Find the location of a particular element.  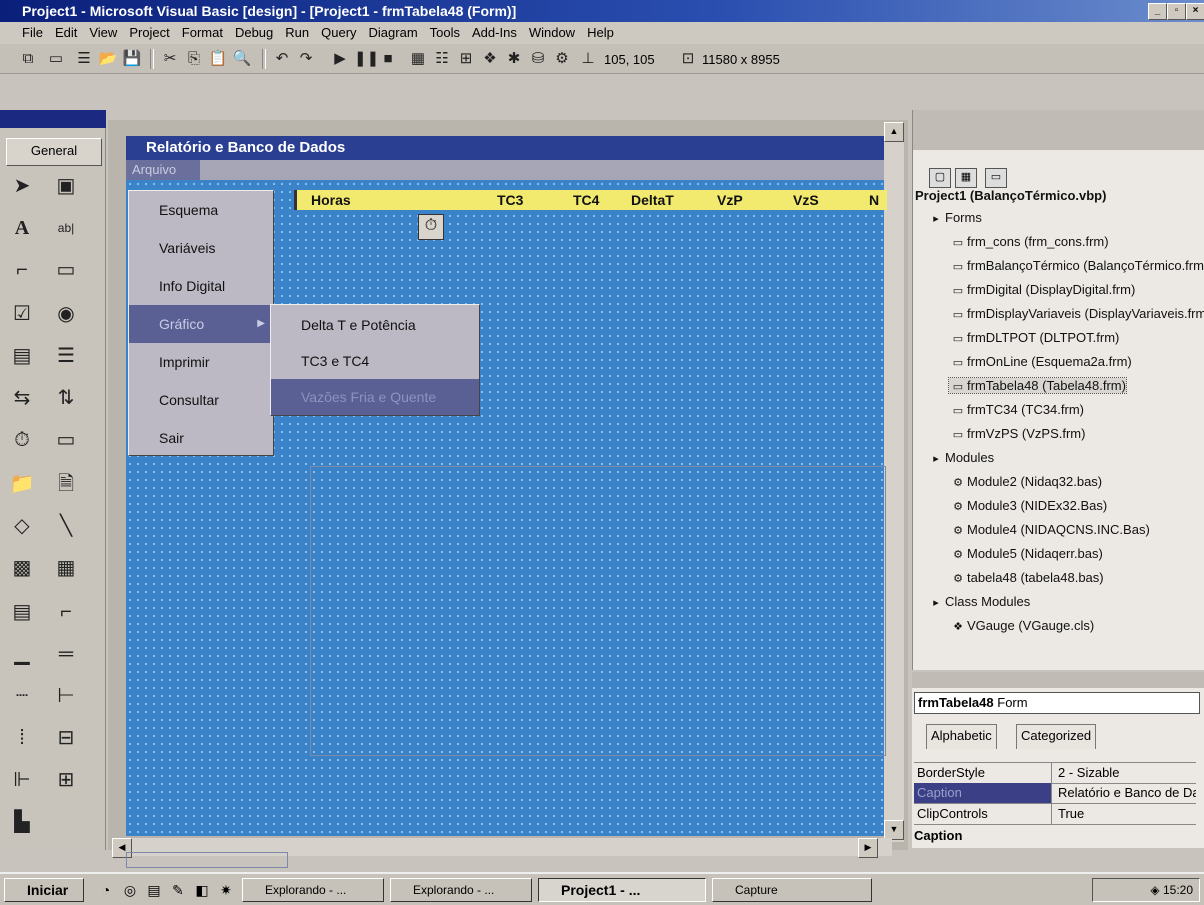

submenu-item-vazoes: Vazões Fria e Quente is located at coordinates (375, 397).